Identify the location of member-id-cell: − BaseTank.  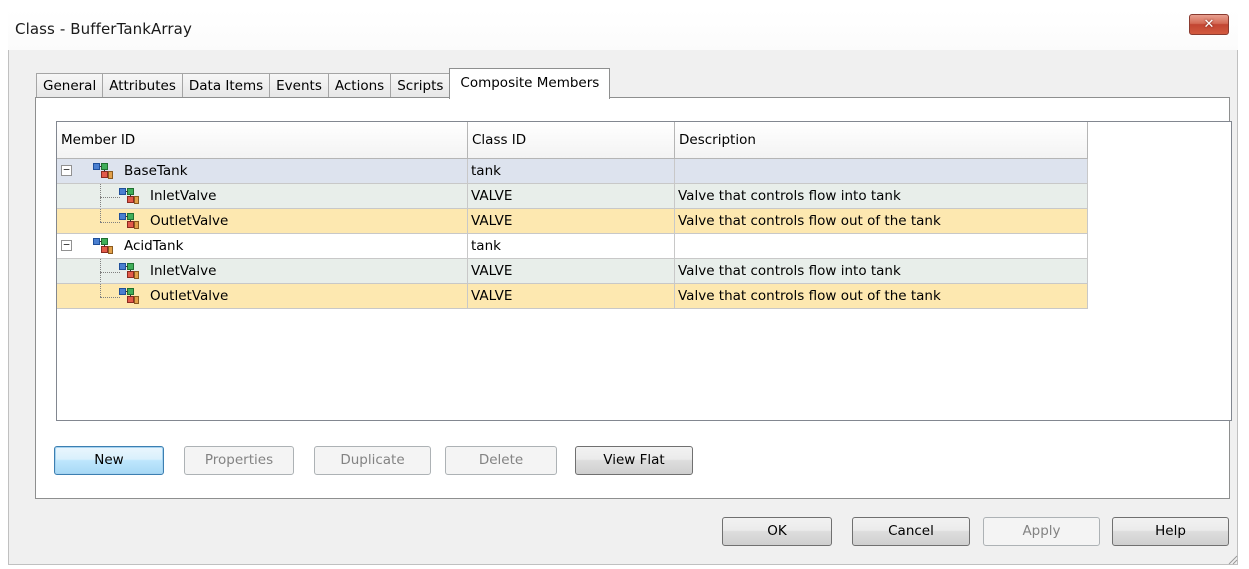
(262, 171).